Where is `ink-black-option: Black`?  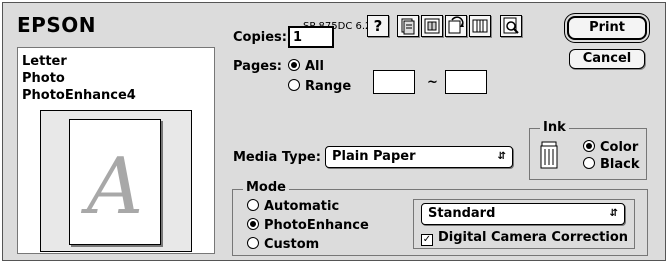
ink-black-option: Black is located at coordinates (611, 164).